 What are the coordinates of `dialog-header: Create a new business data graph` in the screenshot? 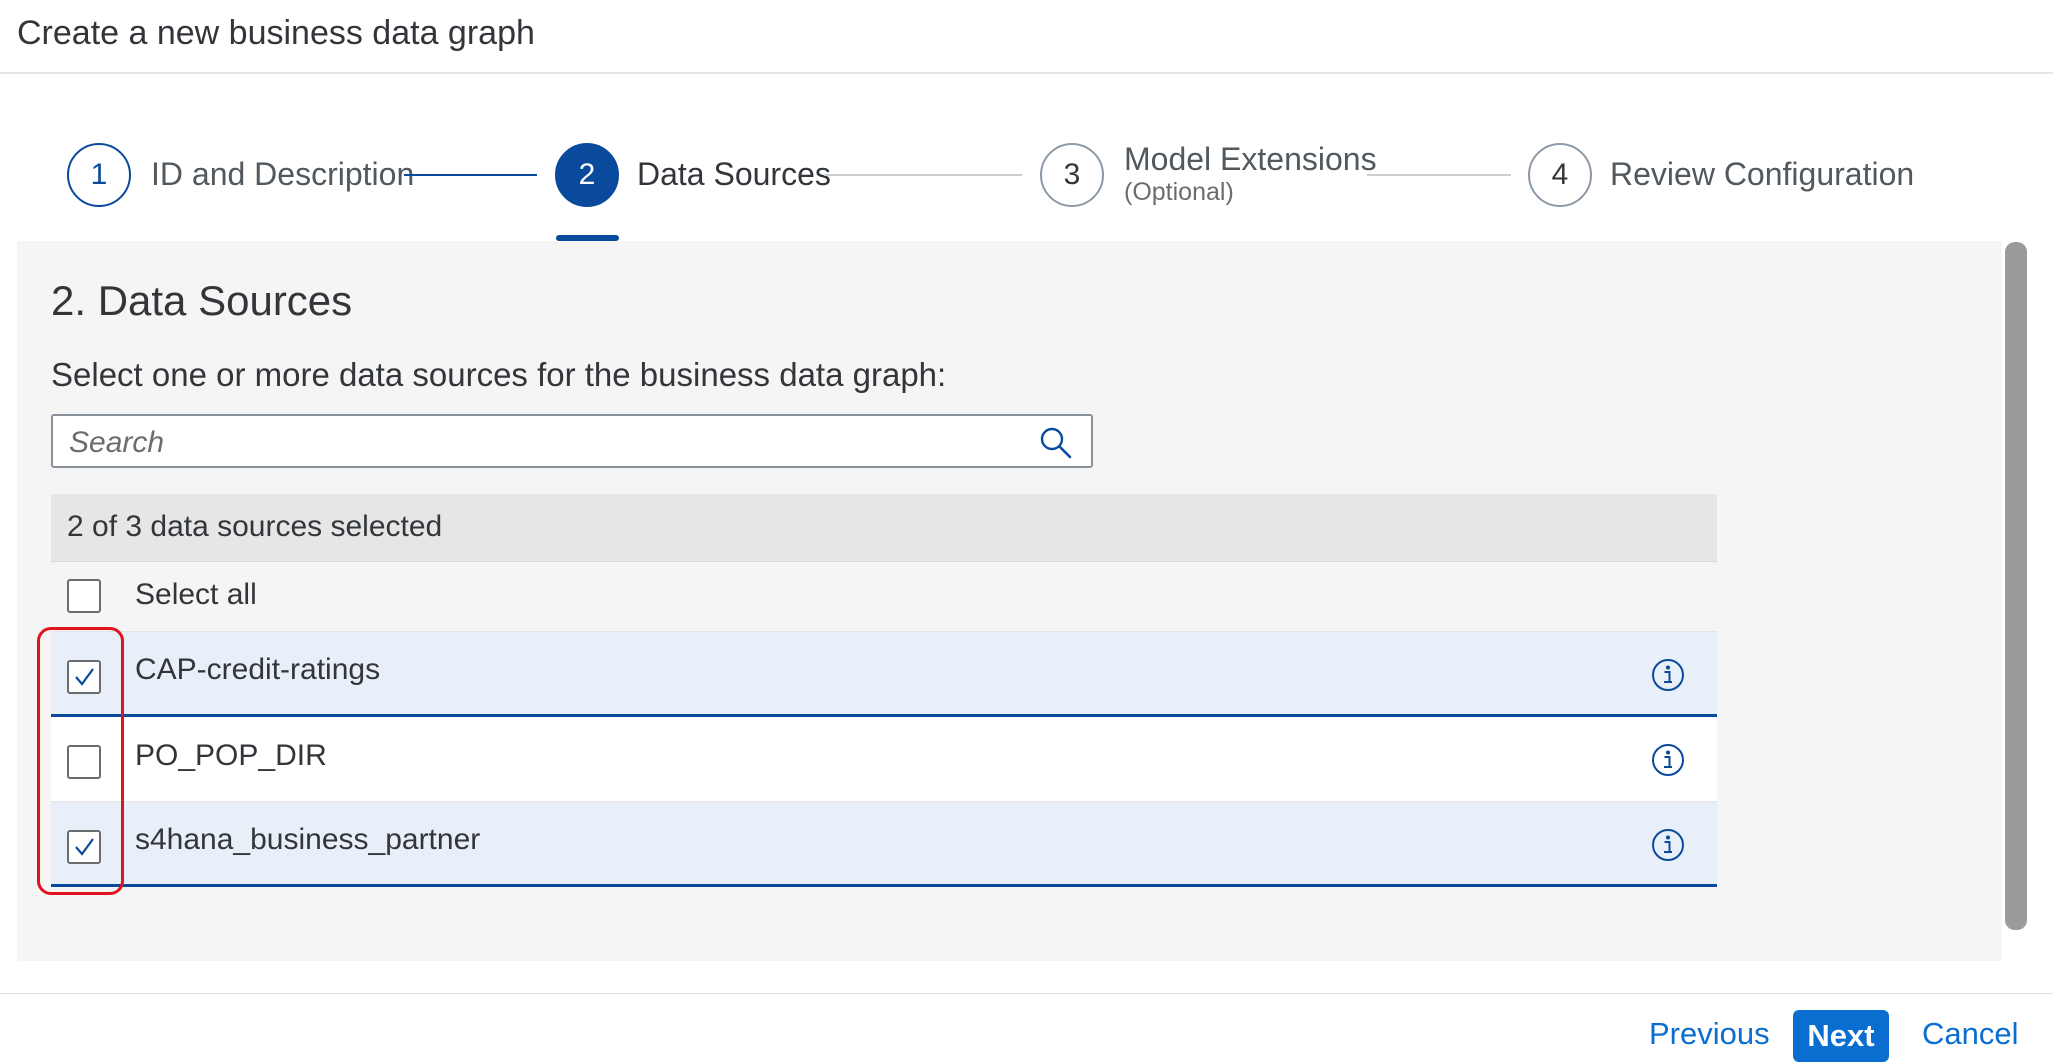 It's located at (1026, 37).